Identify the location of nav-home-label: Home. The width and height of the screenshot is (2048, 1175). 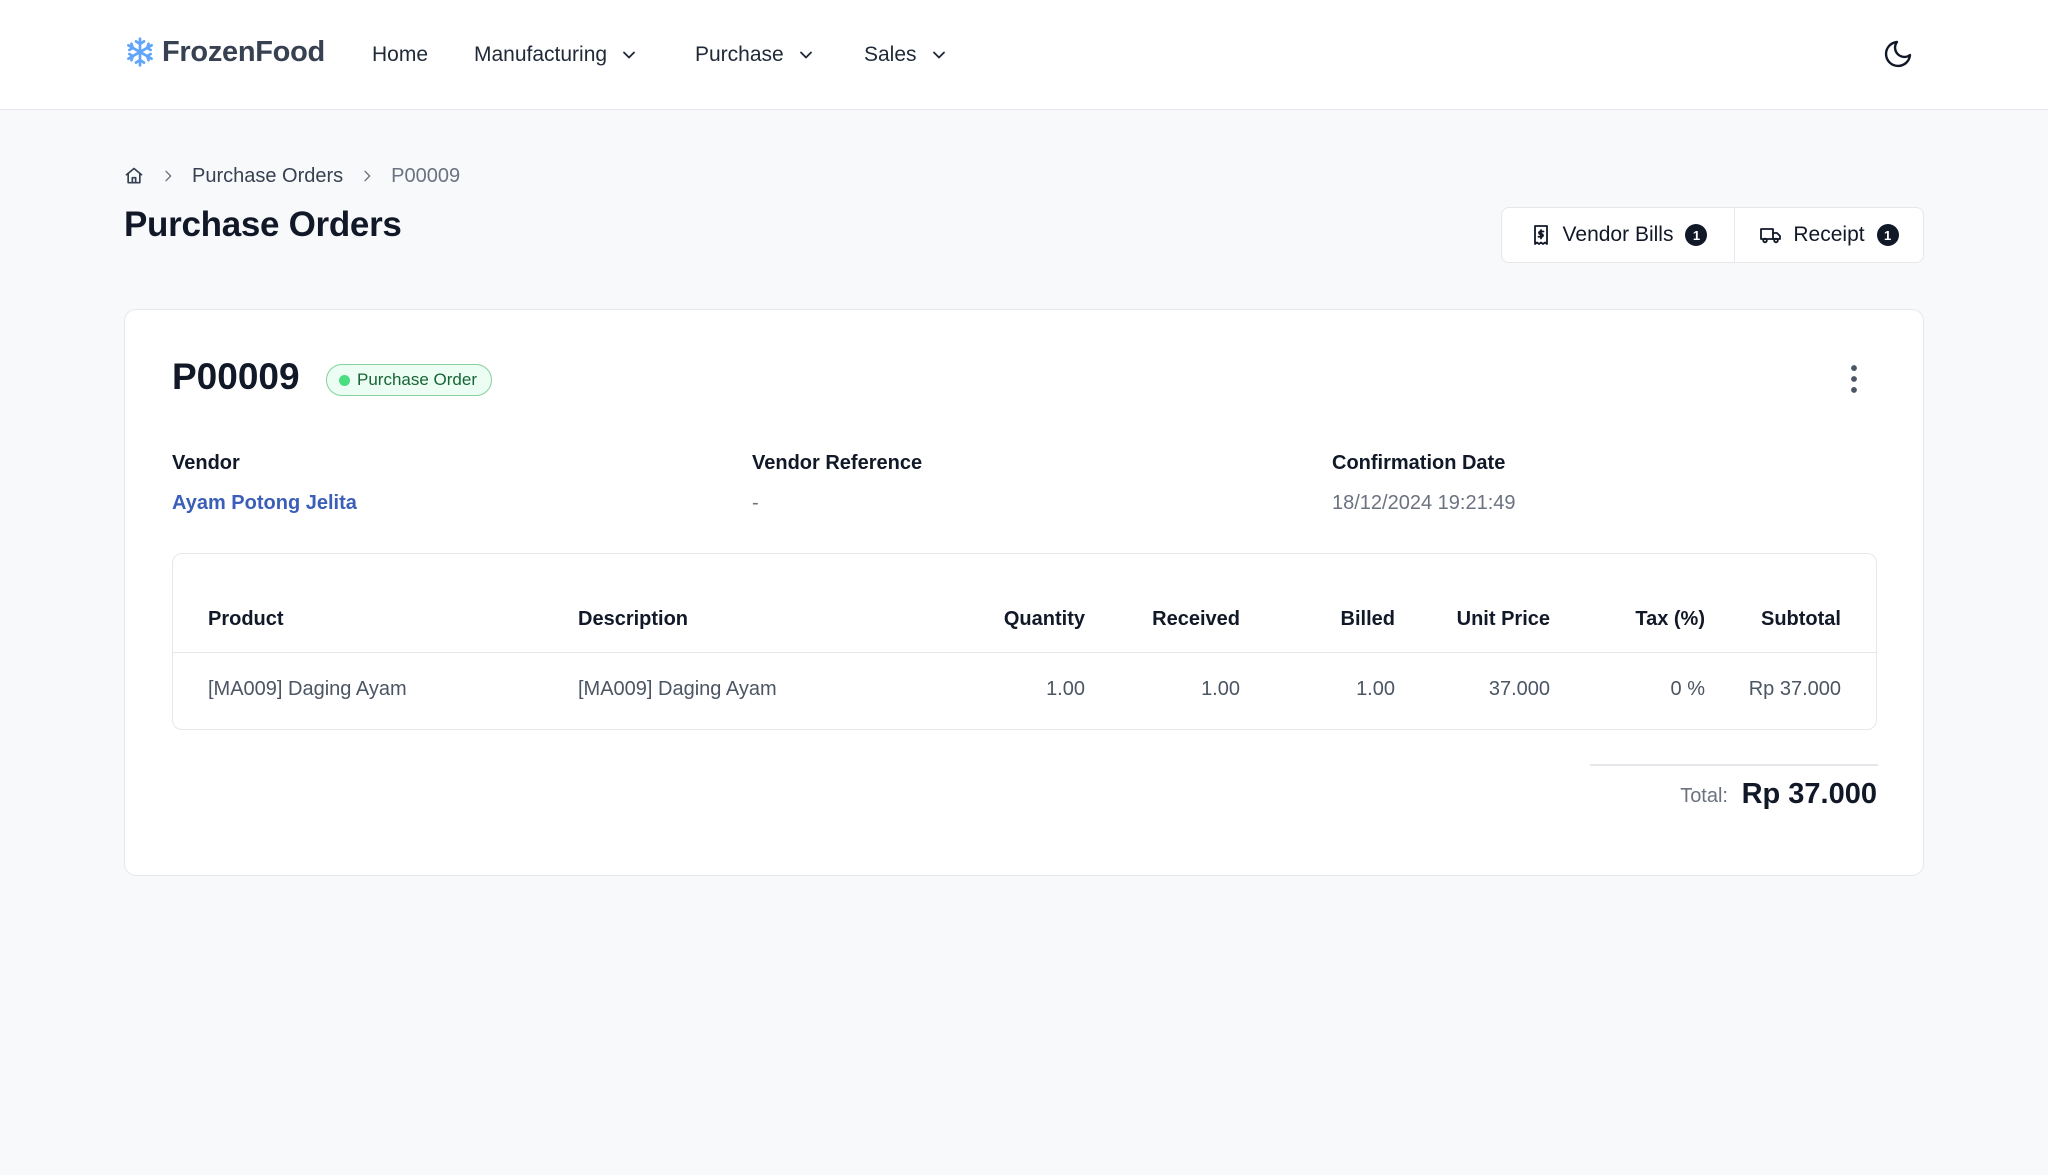
(400, 54).